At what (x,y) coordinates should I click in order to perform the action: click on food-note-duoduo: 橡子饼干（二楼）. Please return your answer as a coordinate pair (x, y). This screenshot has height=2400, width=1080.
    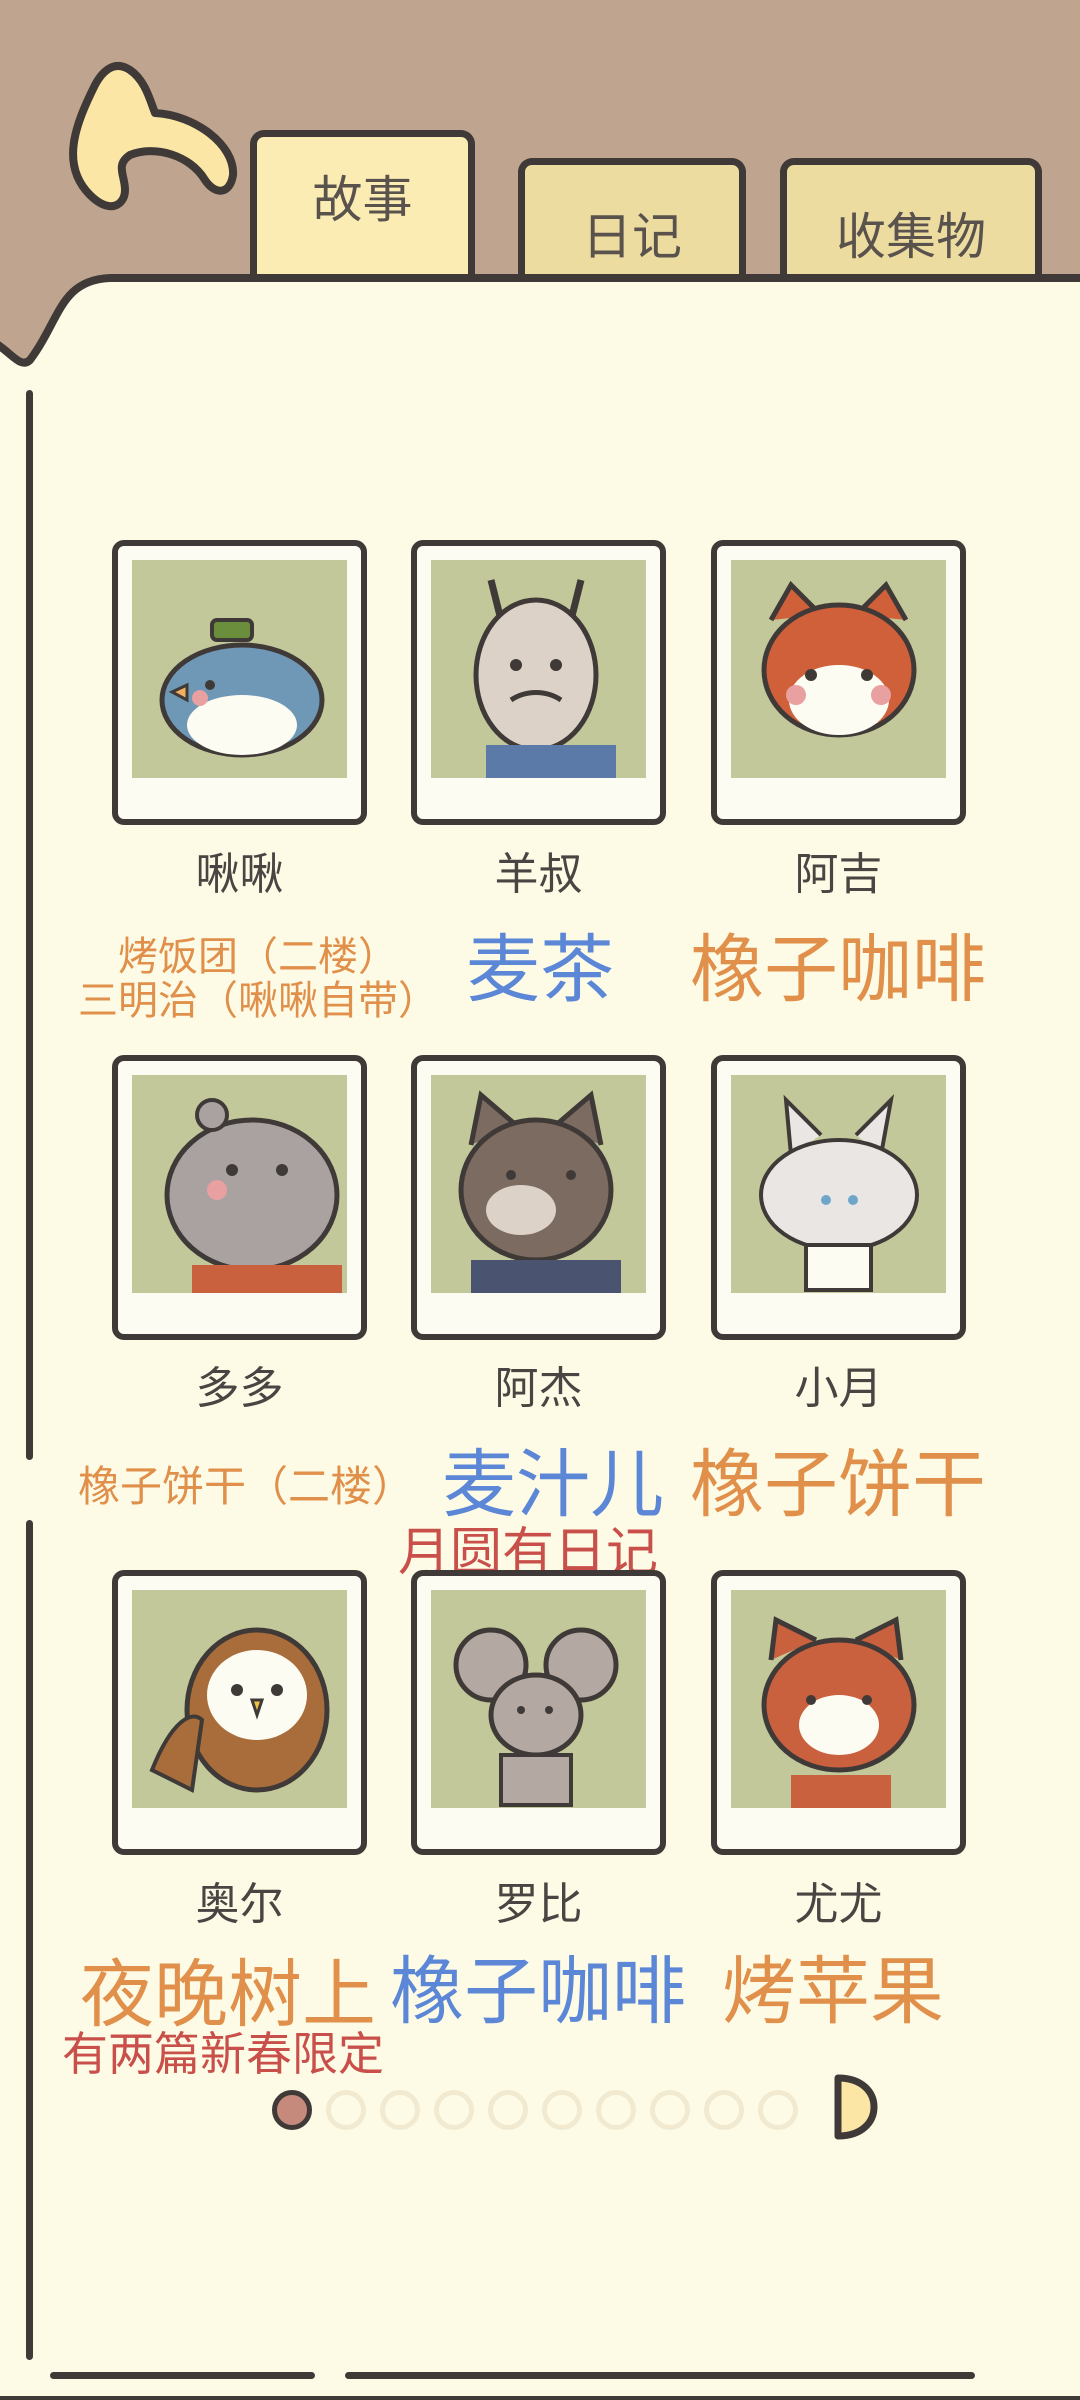
    Looking at the image, I should click on (246, 1486).